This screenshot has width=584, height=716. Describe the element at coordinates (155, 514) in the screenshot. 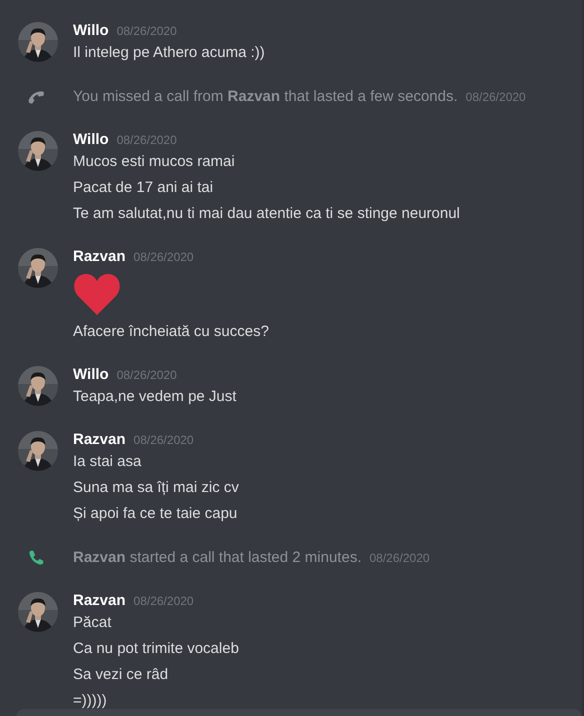

I see `message-text: Și apoi fa ce te taie capu` at that location.